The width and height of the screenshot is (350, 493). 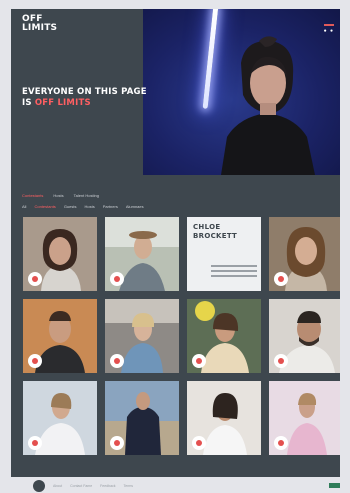 What do you see at coordinates (39, 485) in the screenshot?
I see `footer-logo` at bounding box center [39, 485].